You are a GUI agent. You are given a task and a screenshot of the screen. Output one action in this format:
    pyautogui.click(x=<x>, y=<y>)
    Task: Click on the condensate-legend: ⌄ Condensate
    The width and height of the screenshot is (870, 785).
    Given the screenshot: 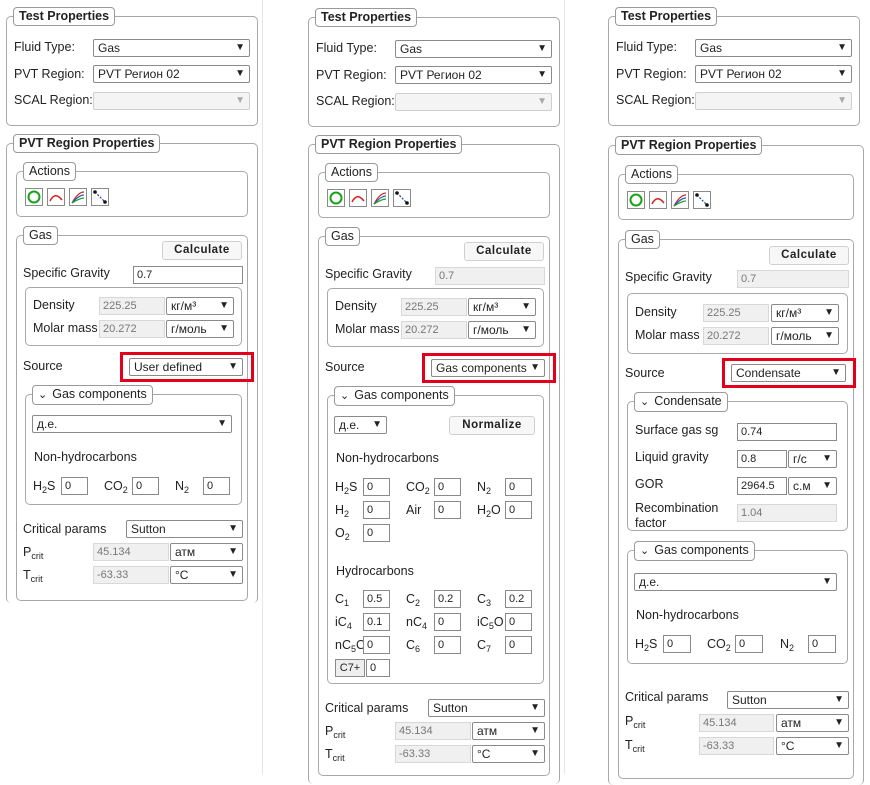 What is the action you would take?
    pyautogui.click(x=681, y=402)
    